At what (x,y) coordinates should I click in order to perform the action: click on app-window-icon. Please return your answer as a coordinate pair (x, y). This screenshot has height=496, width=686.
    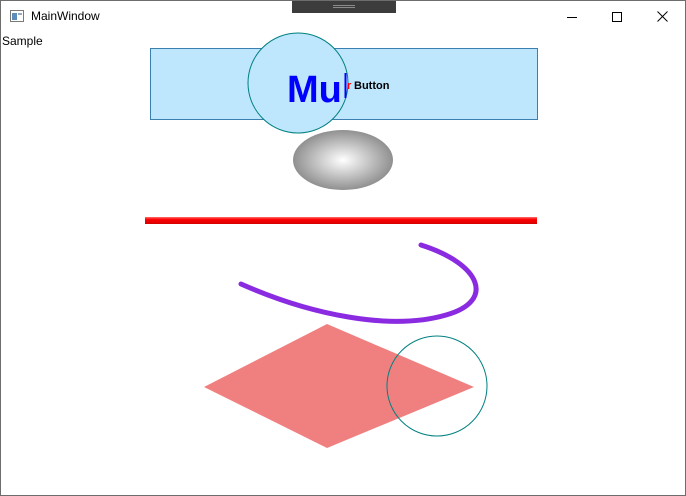
    Looking at the image, I should click on (17, 16).